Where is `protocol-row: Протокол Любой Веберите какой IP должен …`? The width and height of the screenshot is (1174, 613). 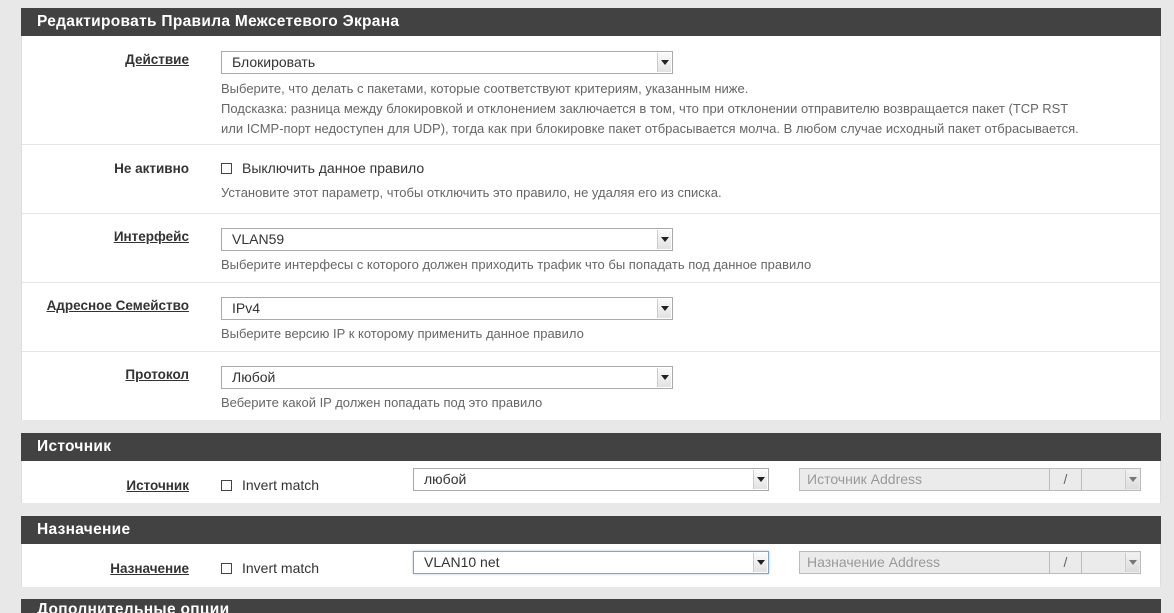 protocol-row: Протокол Любой Веберите какой IP должен … is located at coordinates (591, 386).